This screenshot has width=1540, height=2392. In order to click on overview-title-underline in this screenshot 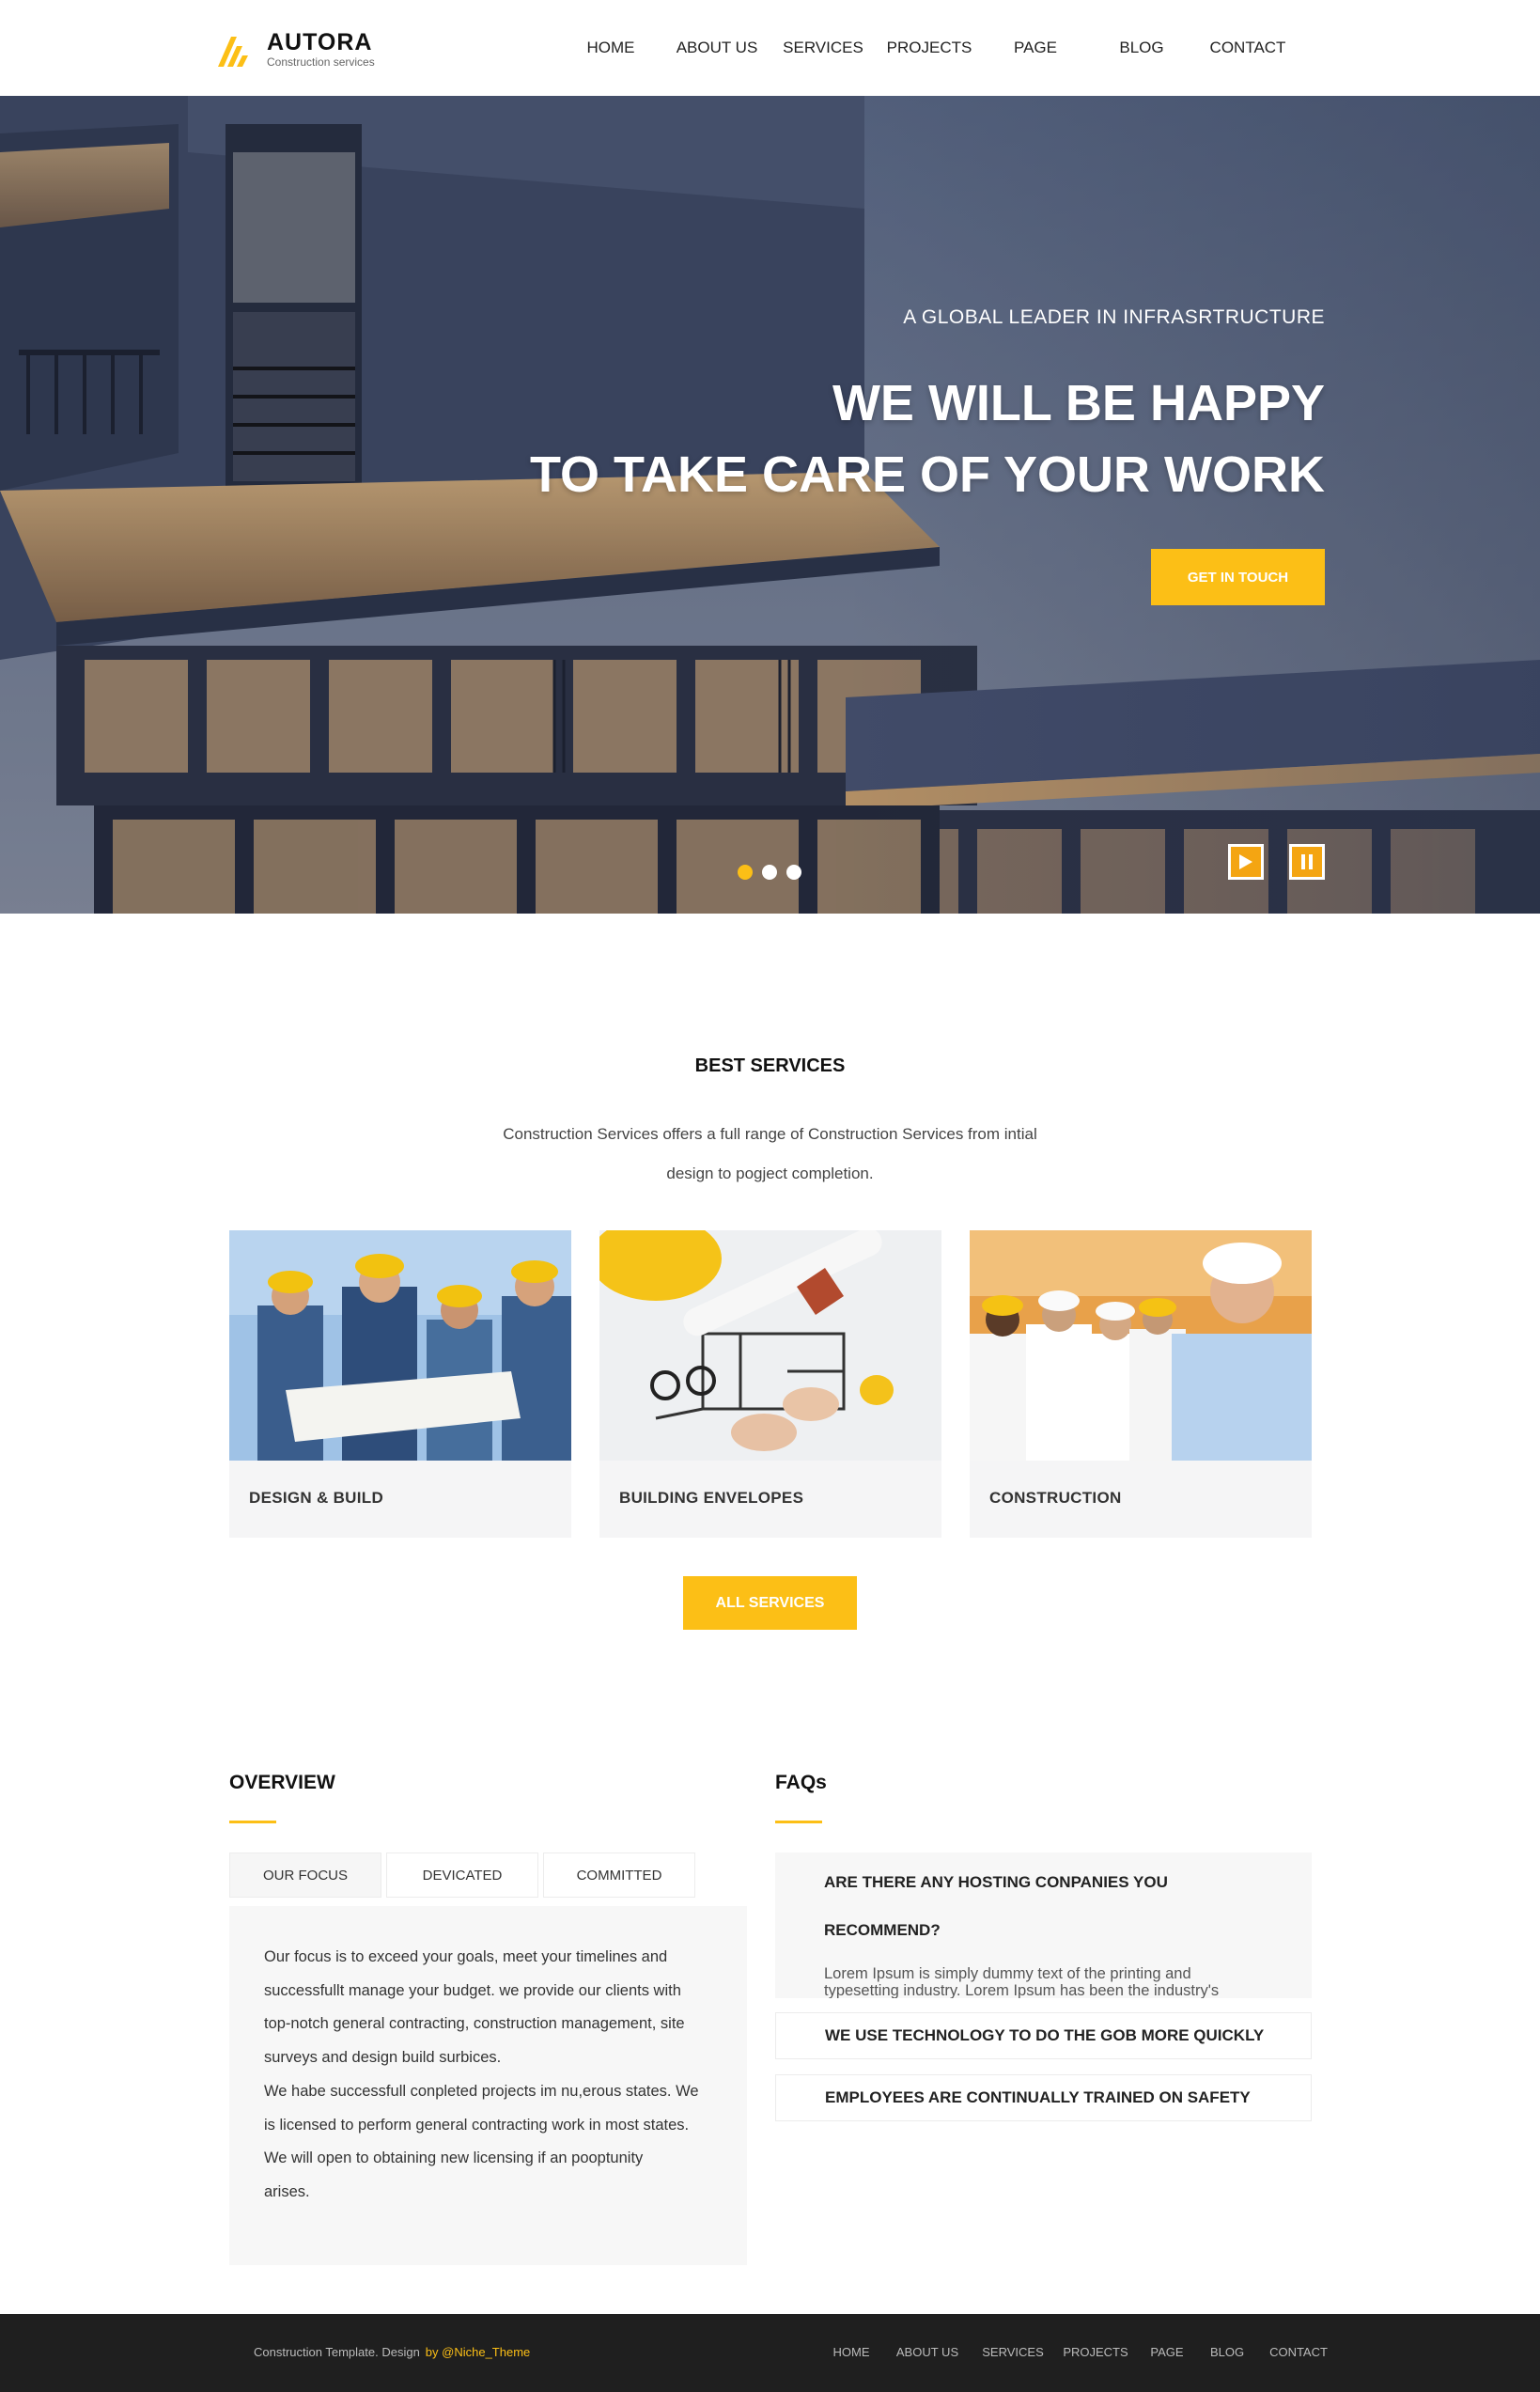, I will do `click(252, 1822)`.